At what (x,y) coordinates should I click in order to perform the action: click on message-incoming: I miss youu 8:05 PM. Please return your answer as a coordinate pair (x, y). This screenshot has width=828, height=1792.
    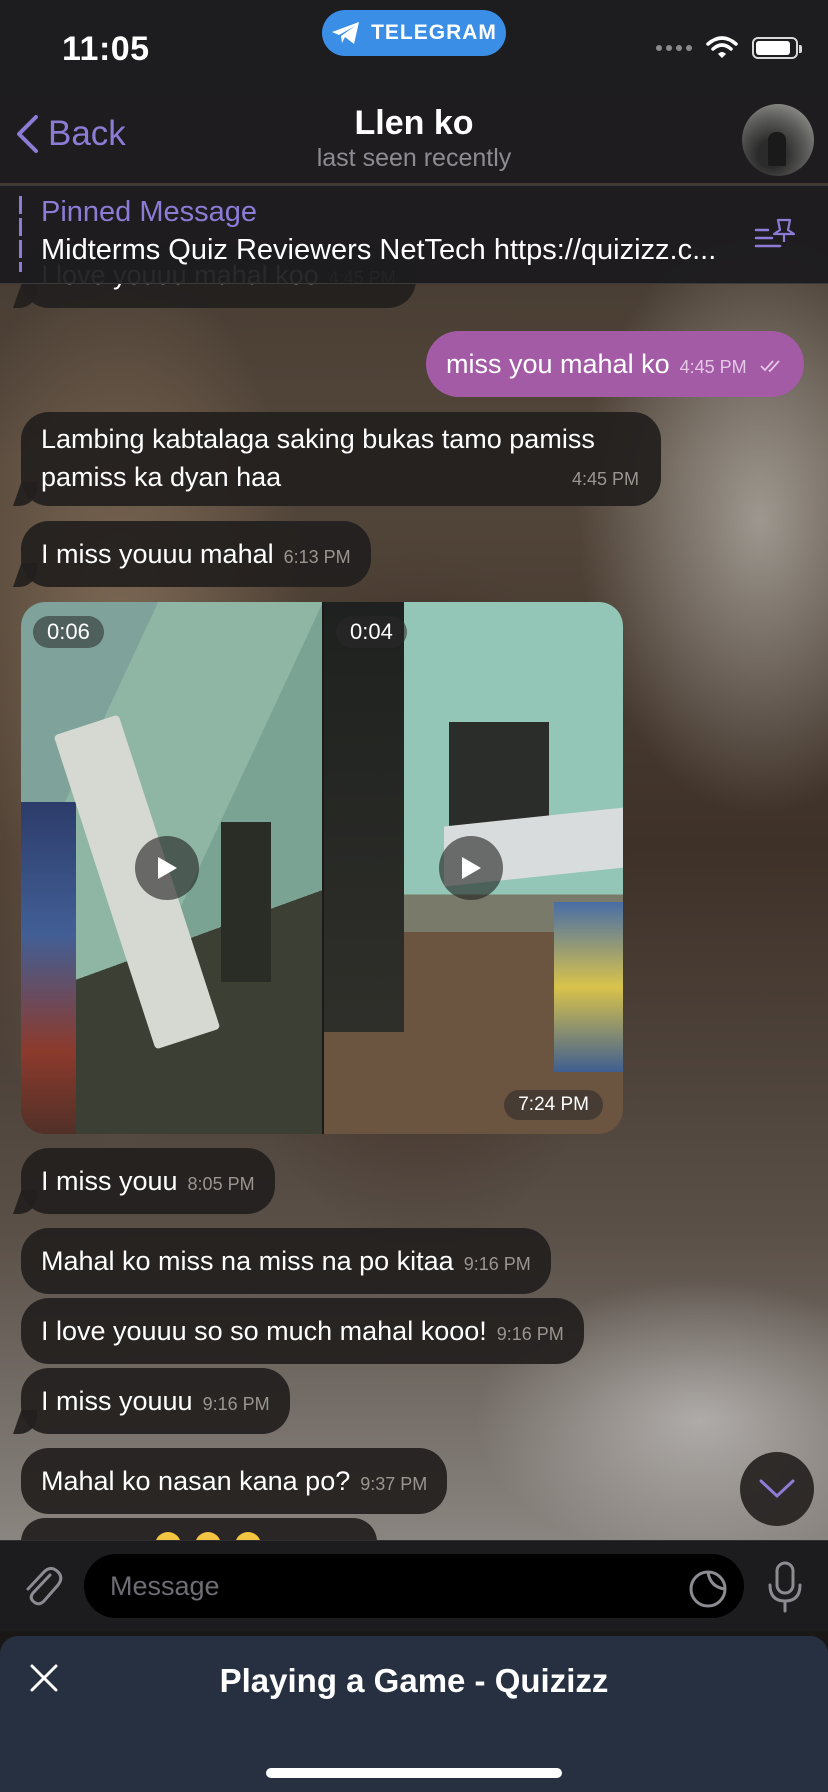
    Looking at the image, I should click on (148, 1181).